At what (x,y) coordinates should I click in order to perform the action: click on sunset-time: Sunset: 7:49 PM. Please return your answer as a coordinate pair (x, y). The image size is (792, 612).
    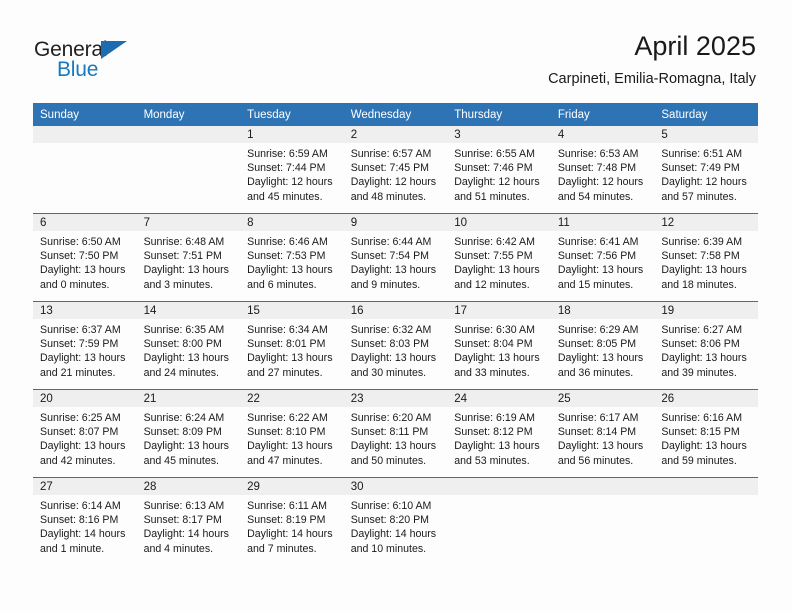
    Looking at the image, I should click on (700, 168).